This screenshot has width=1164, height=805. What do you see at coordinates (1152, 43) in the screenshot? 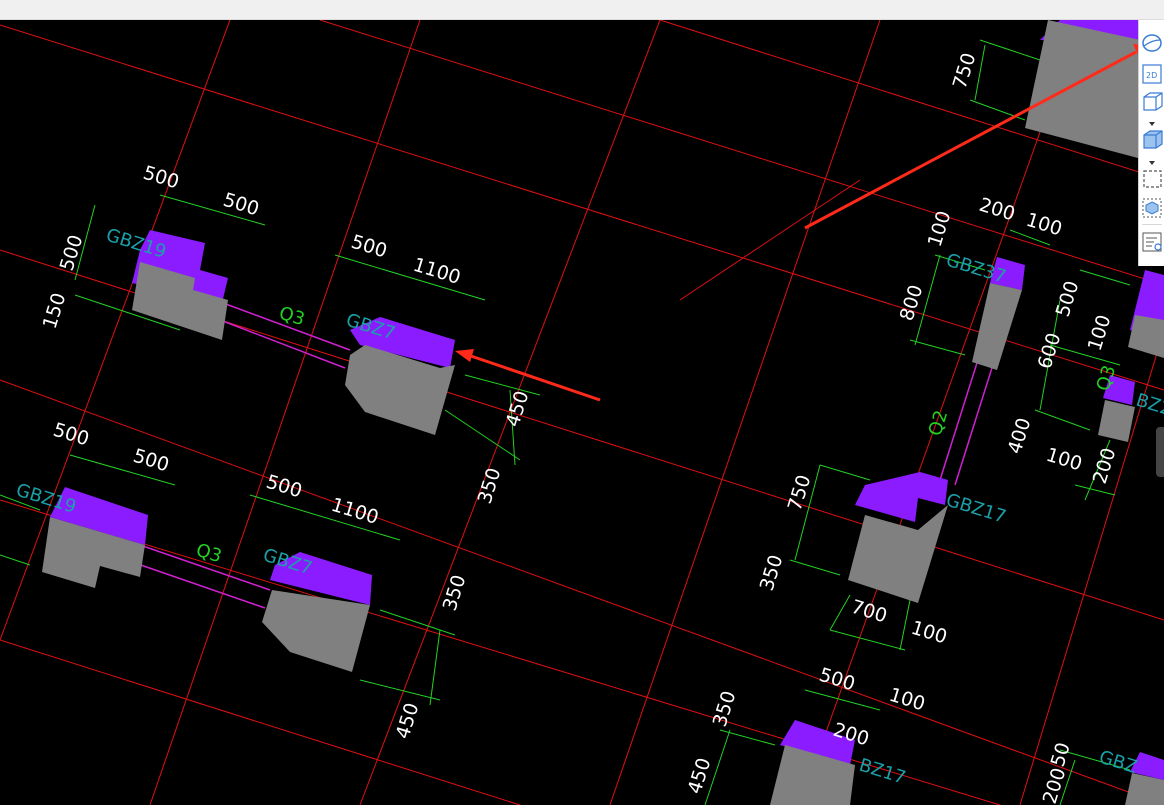
I see `orbit-tool-icon` at bounding box center [1152, 43].